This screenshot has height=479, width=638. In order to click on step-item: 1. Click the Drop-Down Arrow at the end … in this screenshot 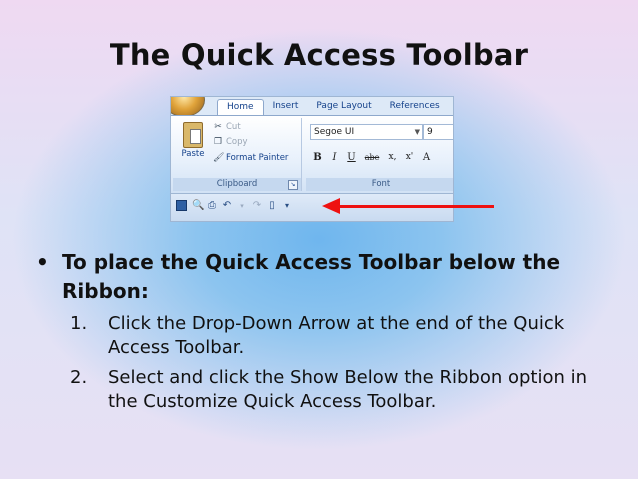, I will do `click(338, 336)`.